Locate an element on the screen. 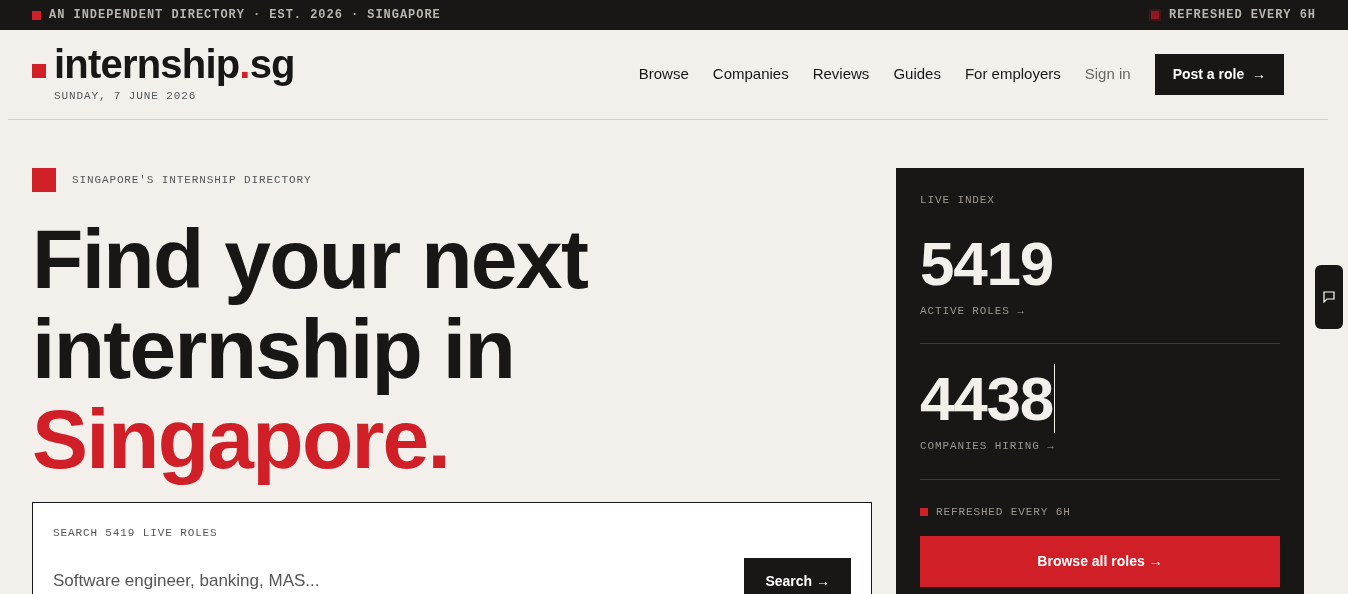 Image resolution: width=1348 pixels, height=594 pixels. search-label: SEARCH 5419 LIVE ROLES is located at coordinates (136, 533).